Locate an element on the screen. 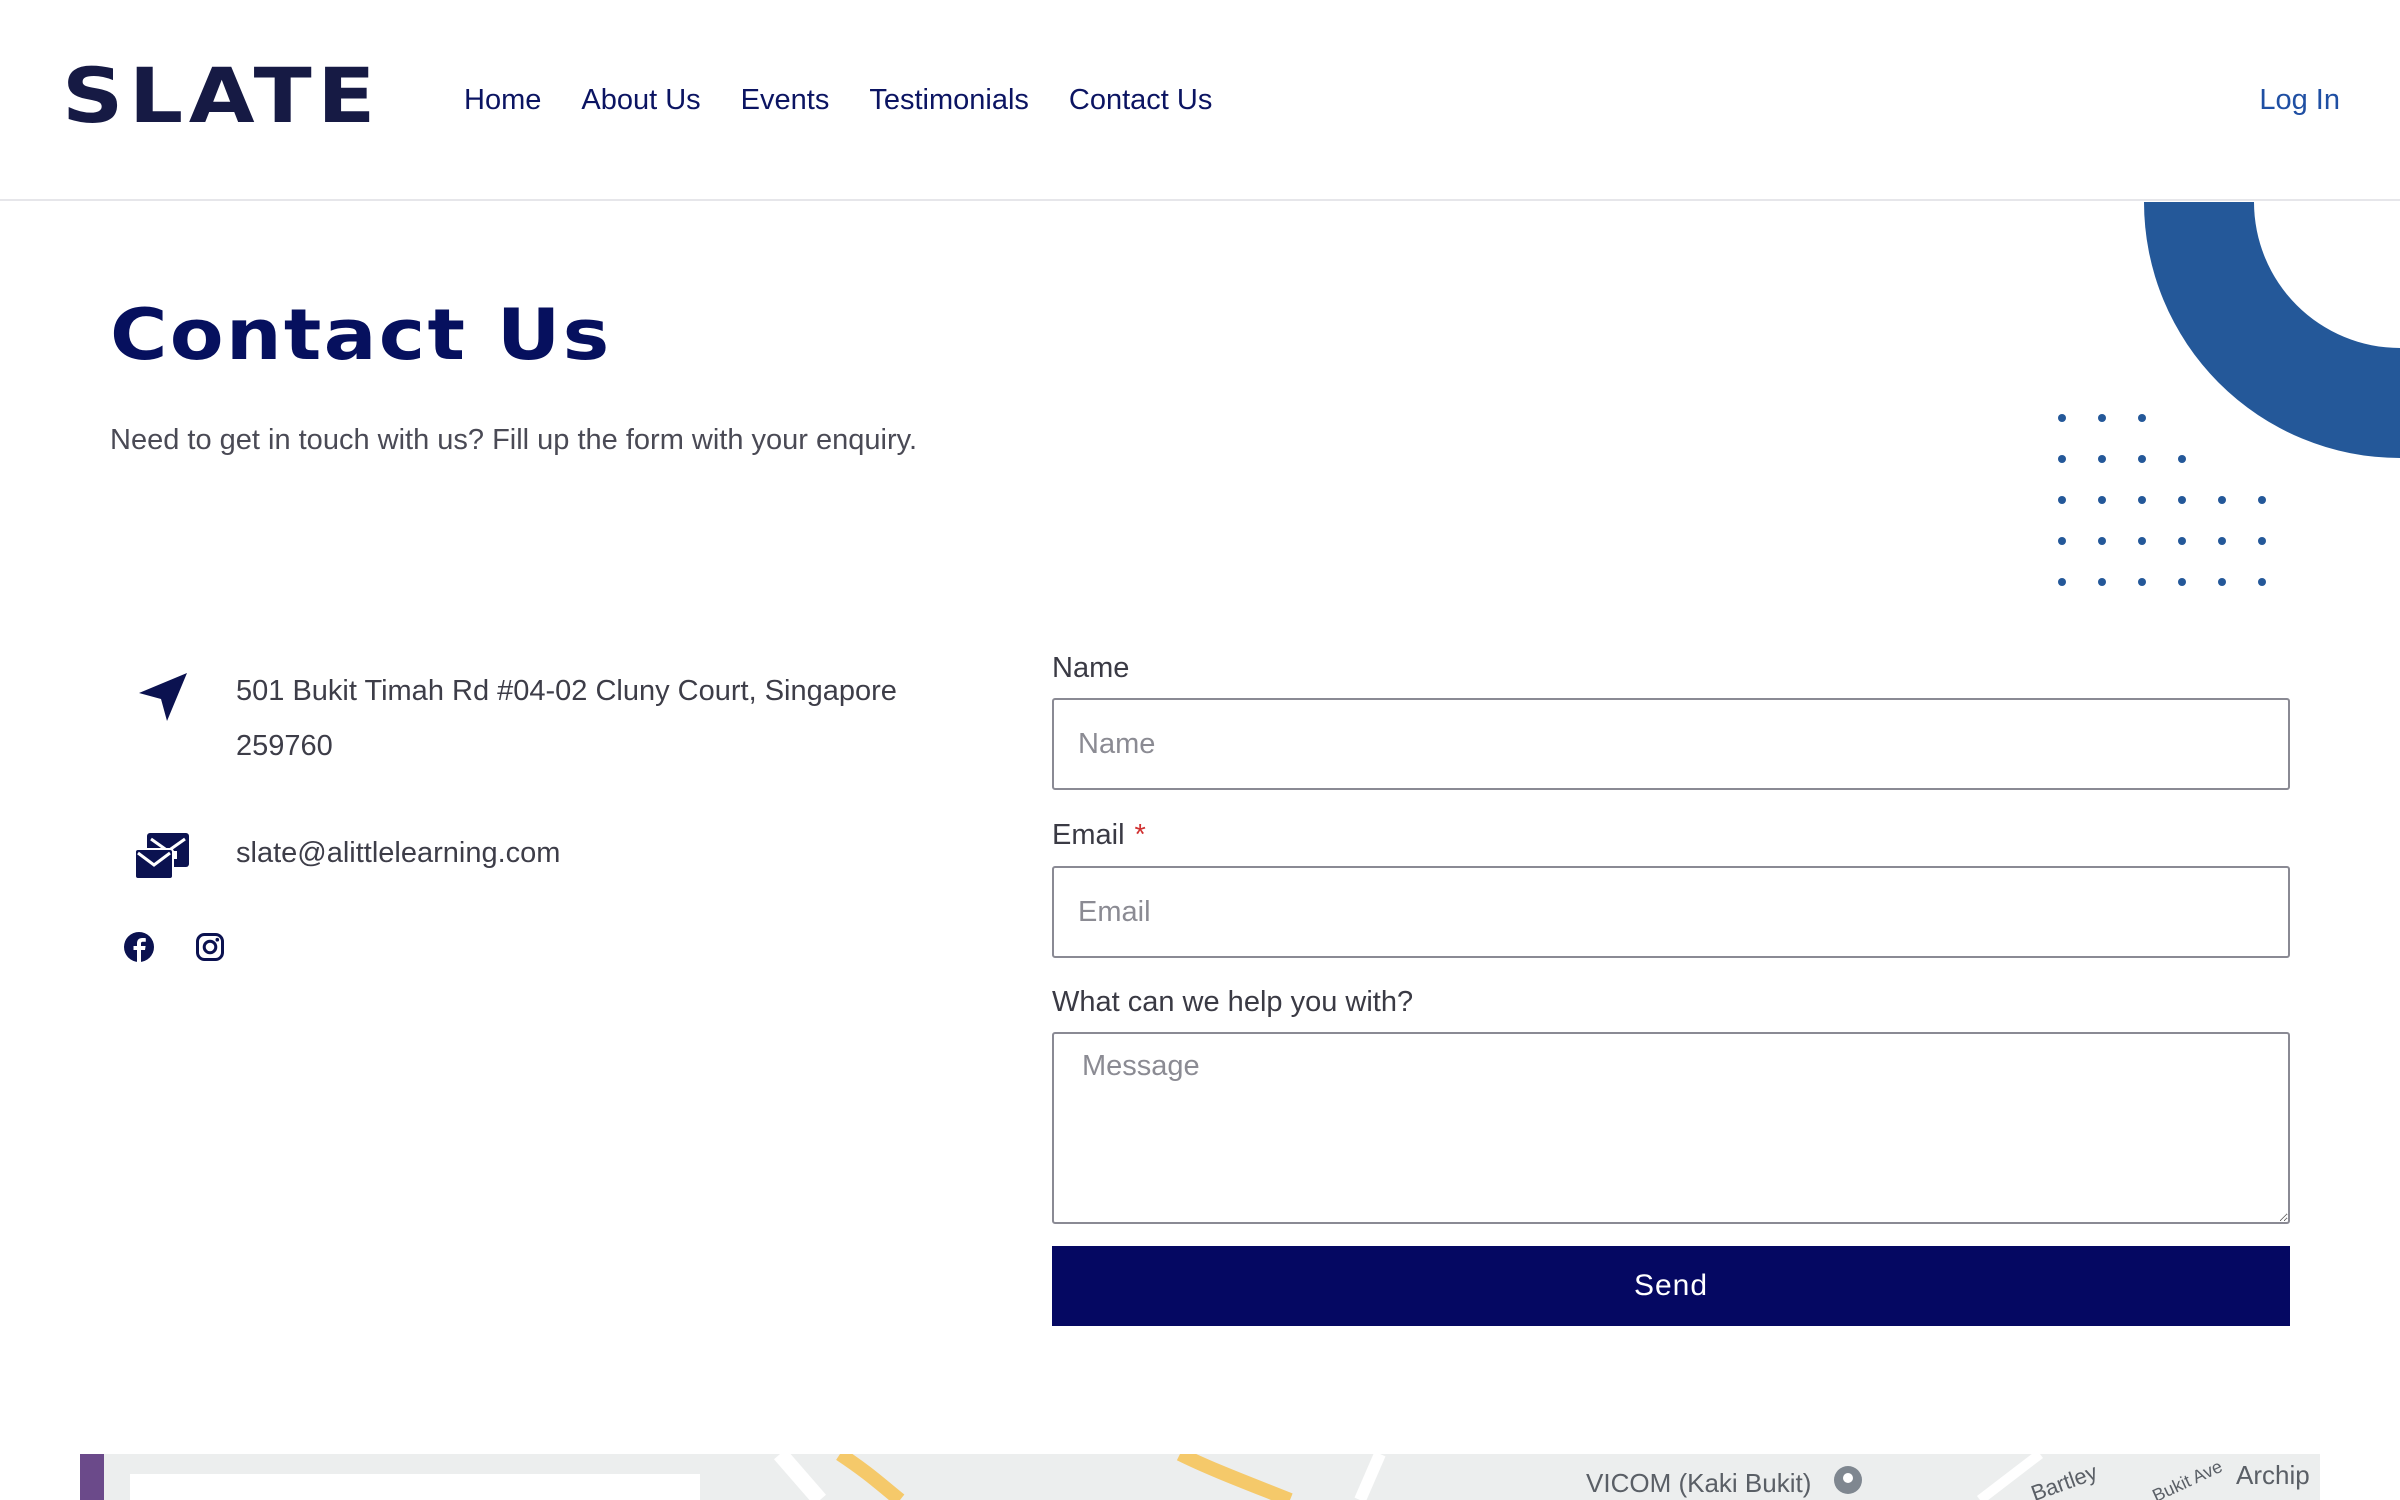 The width and height of the screenshot is (2400, 1500). nav-contact-us: Contact Us is located at coordinates (1140, 100).